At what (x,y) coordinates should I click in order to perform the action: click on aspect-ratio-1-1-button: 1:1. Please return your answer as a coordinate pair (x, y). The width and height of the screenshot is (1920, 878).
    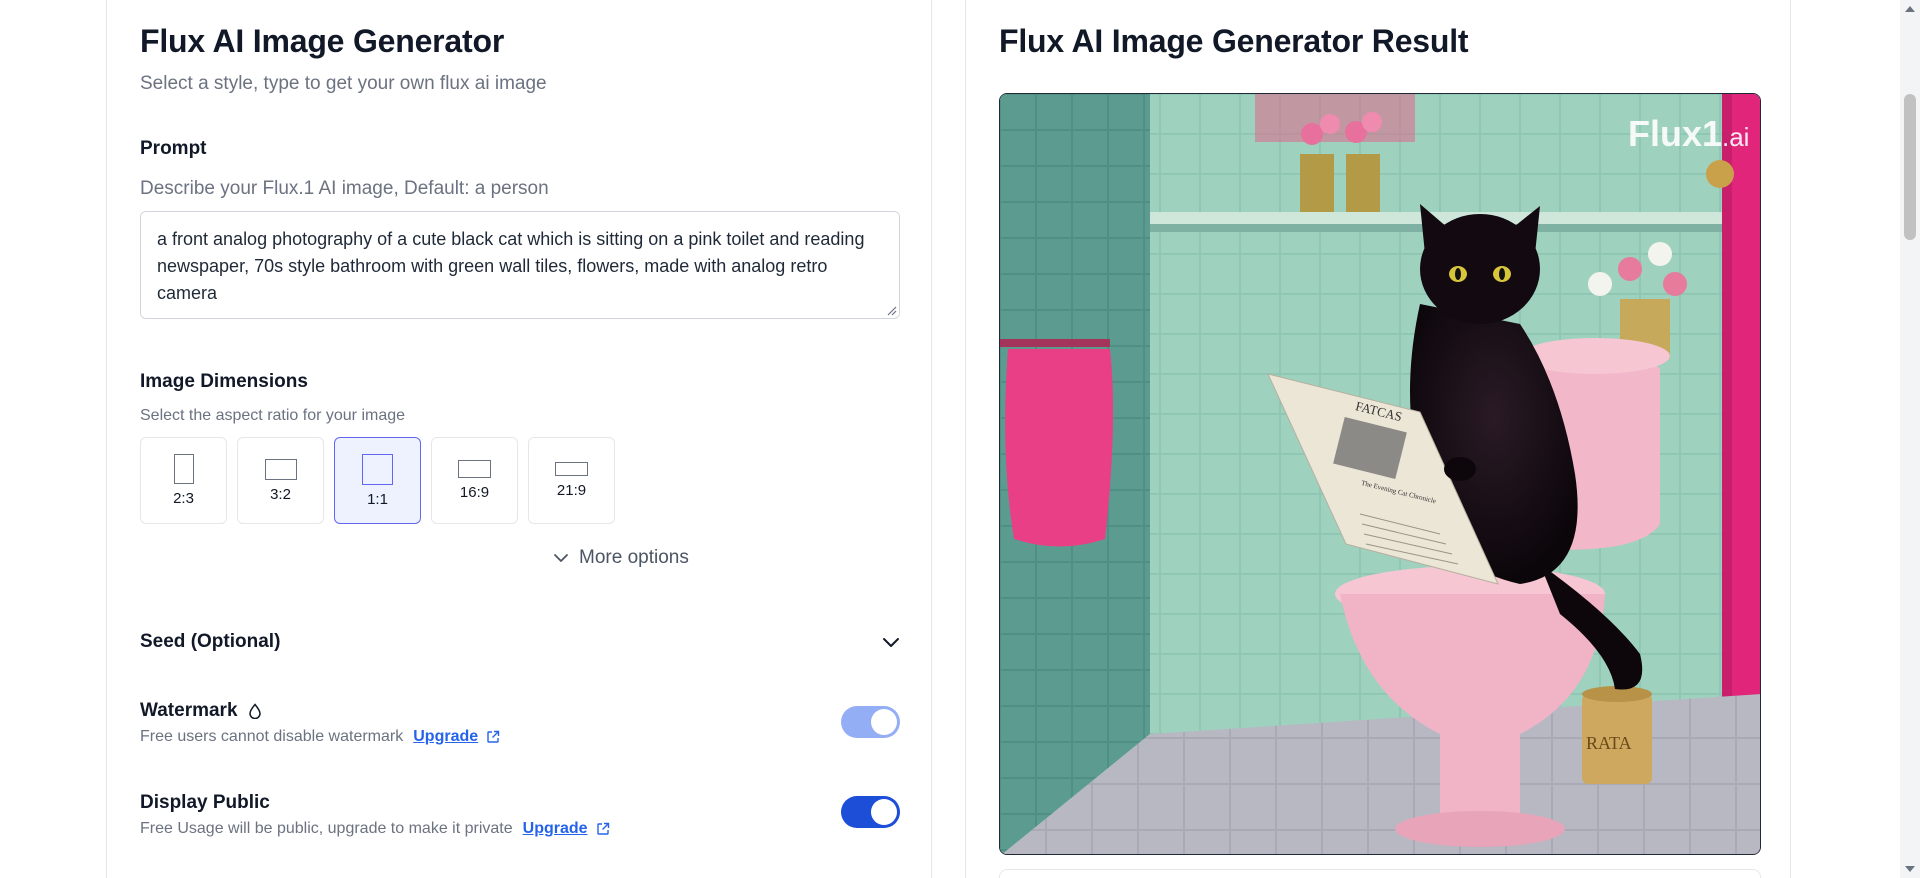
    Looking at the image, I should click on (377, 480).